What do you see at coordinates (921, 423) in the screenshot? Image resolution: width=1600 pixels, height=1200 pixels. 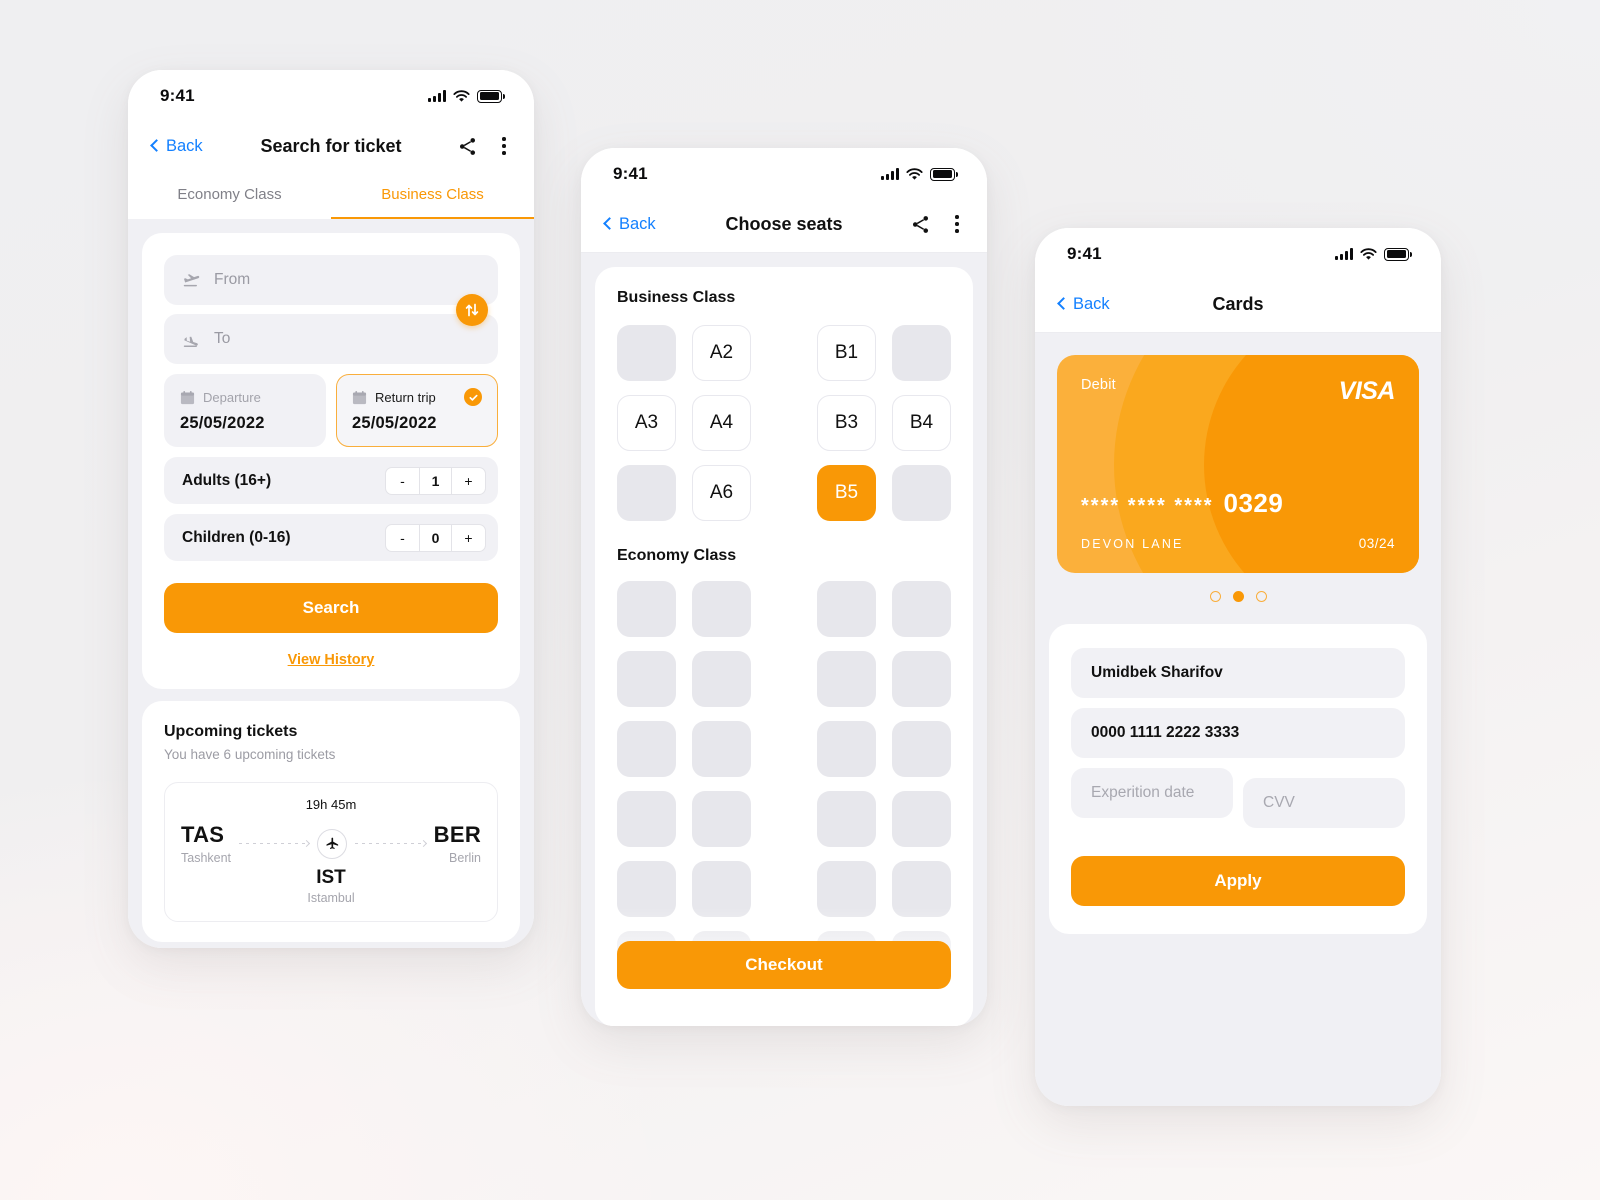 I see `seat-B4: B4` at bounding box center [921, 423].